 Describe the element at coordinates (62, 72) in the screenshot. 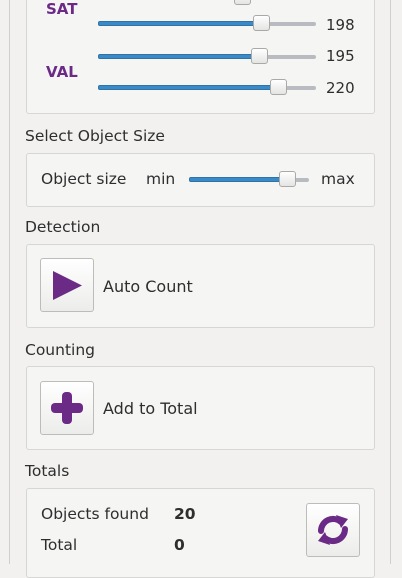

I see `val-label: VAL` at that location.